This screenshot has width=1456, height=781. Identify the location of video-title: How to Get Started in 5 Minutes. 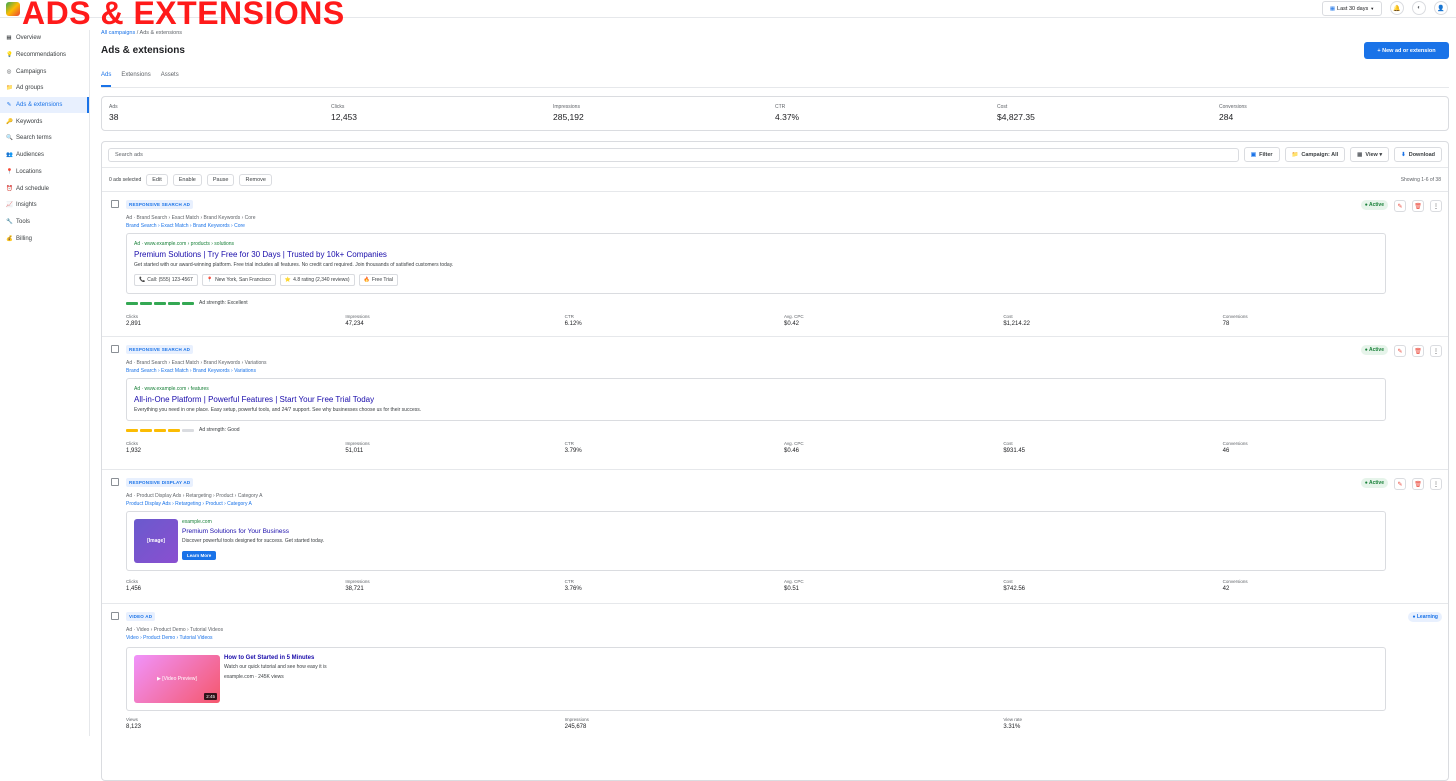
(275, 658).